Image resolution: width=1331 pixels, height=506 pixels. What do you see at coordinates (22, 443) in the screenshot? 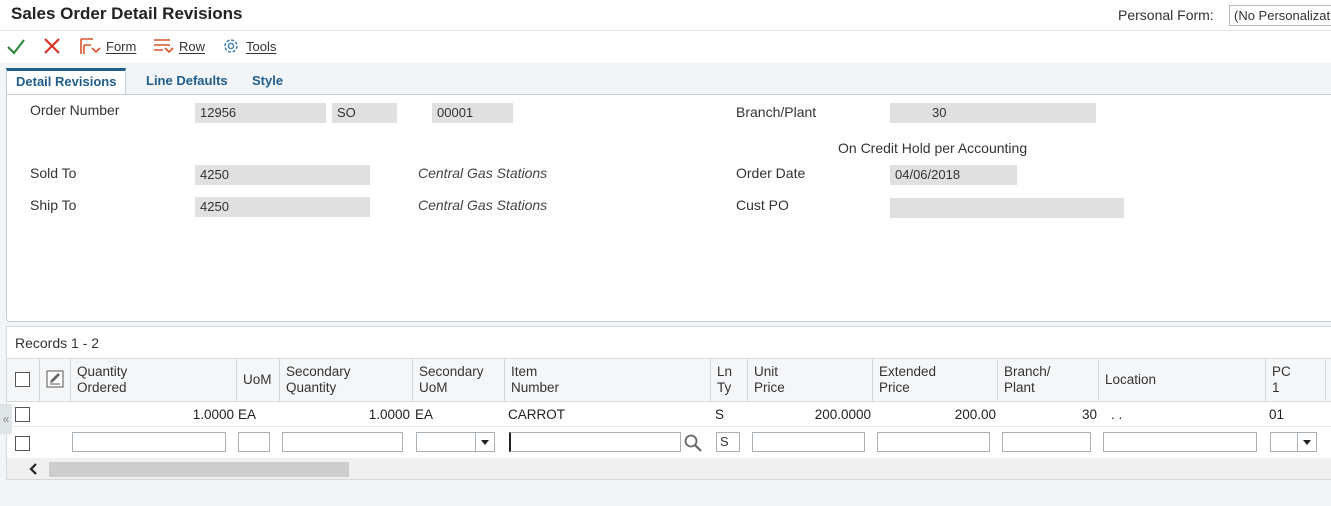
I see `new-row-checkbox` at bounding box center [22, 443].